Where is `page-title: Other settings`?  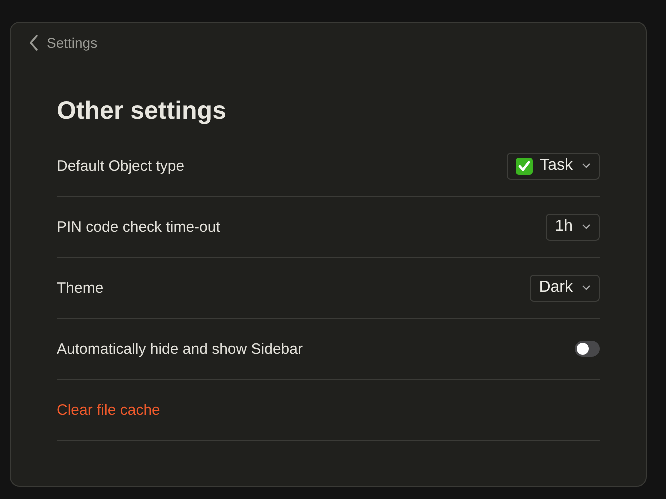
page-title: Other settings is located at coordinates (142, 111).